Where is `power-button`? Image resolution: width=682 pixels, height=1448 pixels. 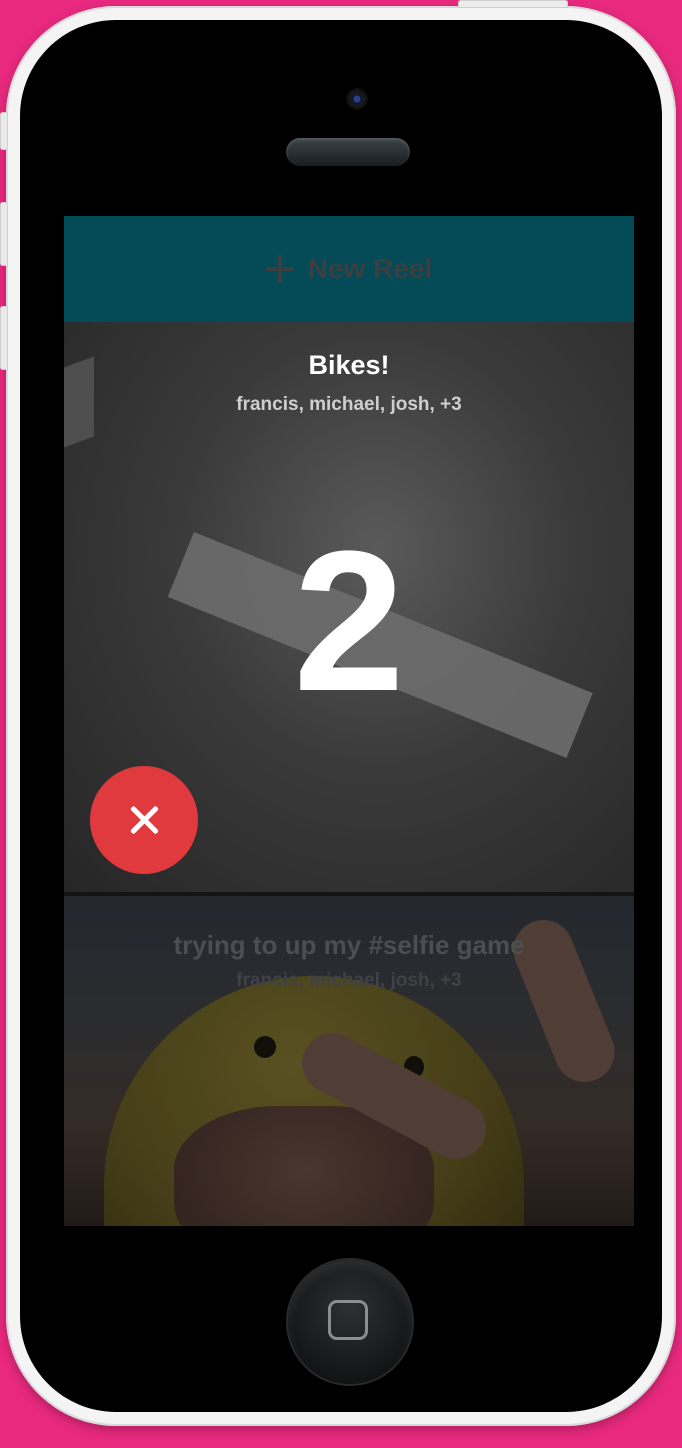
power-button is located at coordinates (513, 4).